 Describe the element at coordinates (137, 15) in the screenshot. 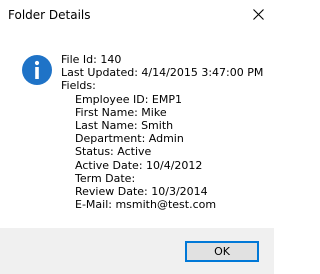

I see `title-bar: Folder Details` at that location.